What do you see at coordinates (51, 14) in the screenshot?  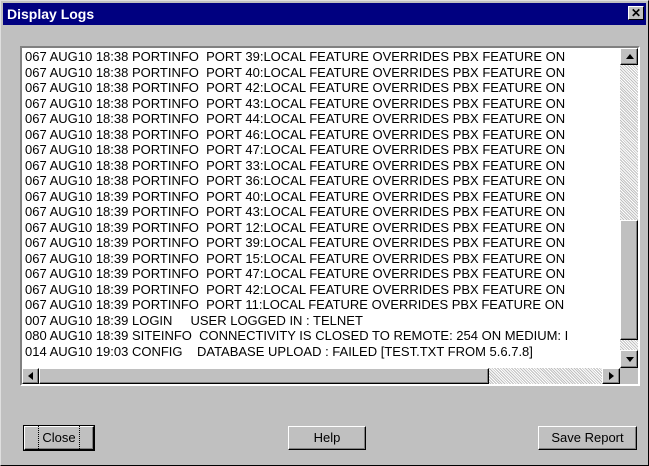 I see `window-title: Display Logs` at bounding box center [51, 14].